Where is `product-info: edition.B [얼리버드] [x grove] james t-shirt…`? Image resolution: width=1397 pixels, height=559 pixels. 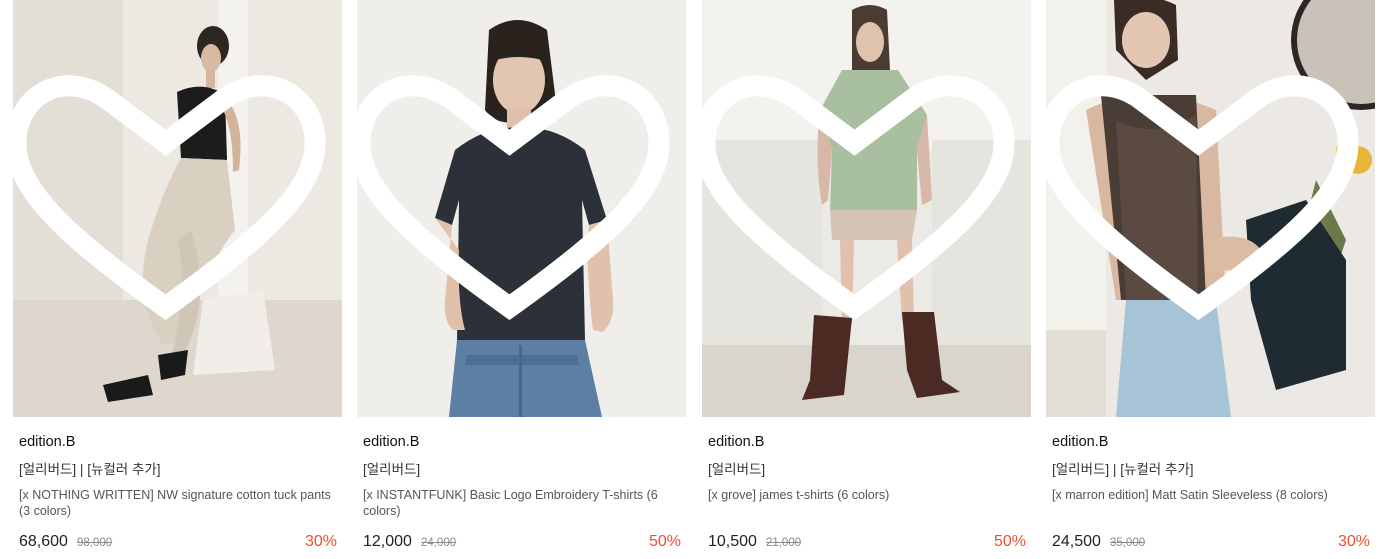 product-info: edition.B [얼리버드] [x grove] james t-shirt… is located at coordinates (867, 476).